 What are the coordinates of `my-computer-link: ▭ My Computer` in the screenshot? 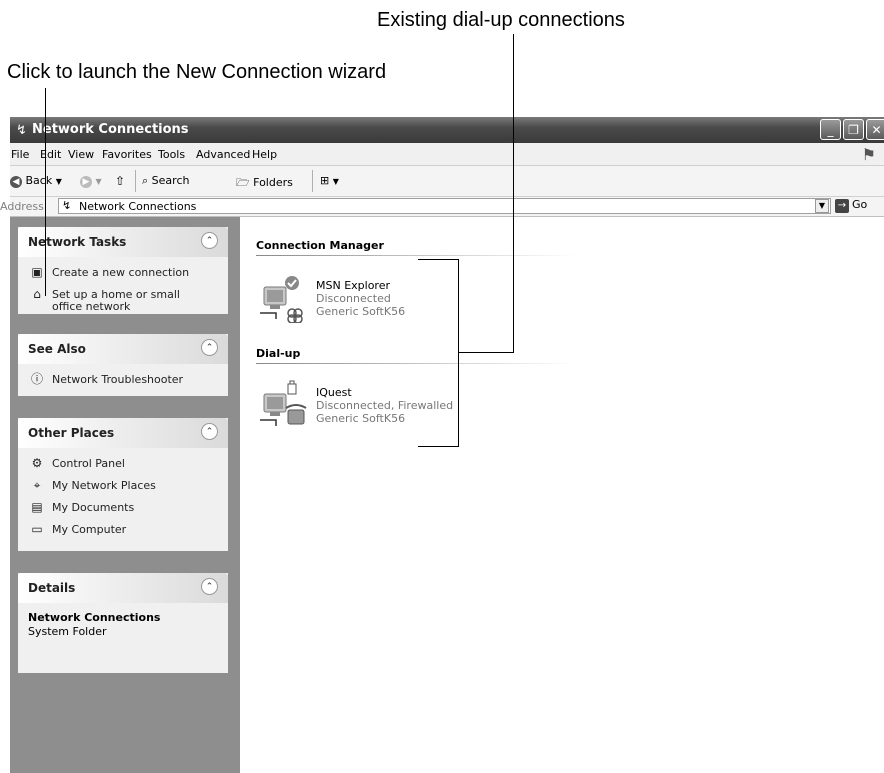 It's located at (123, 531).